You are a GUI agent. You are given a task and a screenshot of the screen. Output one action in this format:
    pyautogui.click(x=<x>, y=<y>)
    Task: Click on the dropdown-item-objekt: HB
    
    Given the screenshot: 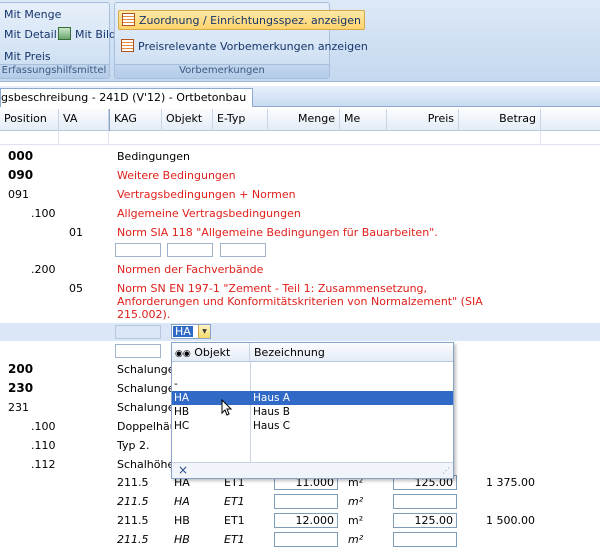 What is the action you would take?
    pyautogui.click(x=182, y=412)
    